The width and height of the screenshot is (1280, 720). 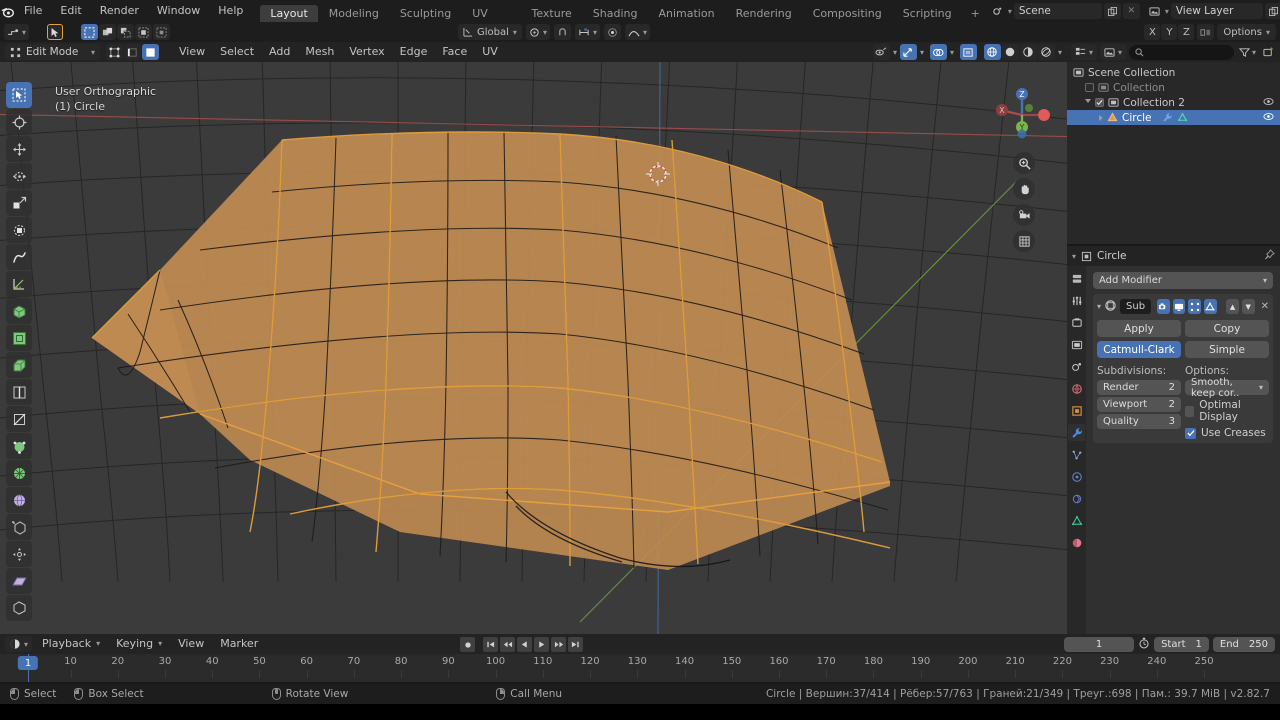 I want to click on view-layer-chevron-down-icon: ▾, so click(x=1167, y=11).